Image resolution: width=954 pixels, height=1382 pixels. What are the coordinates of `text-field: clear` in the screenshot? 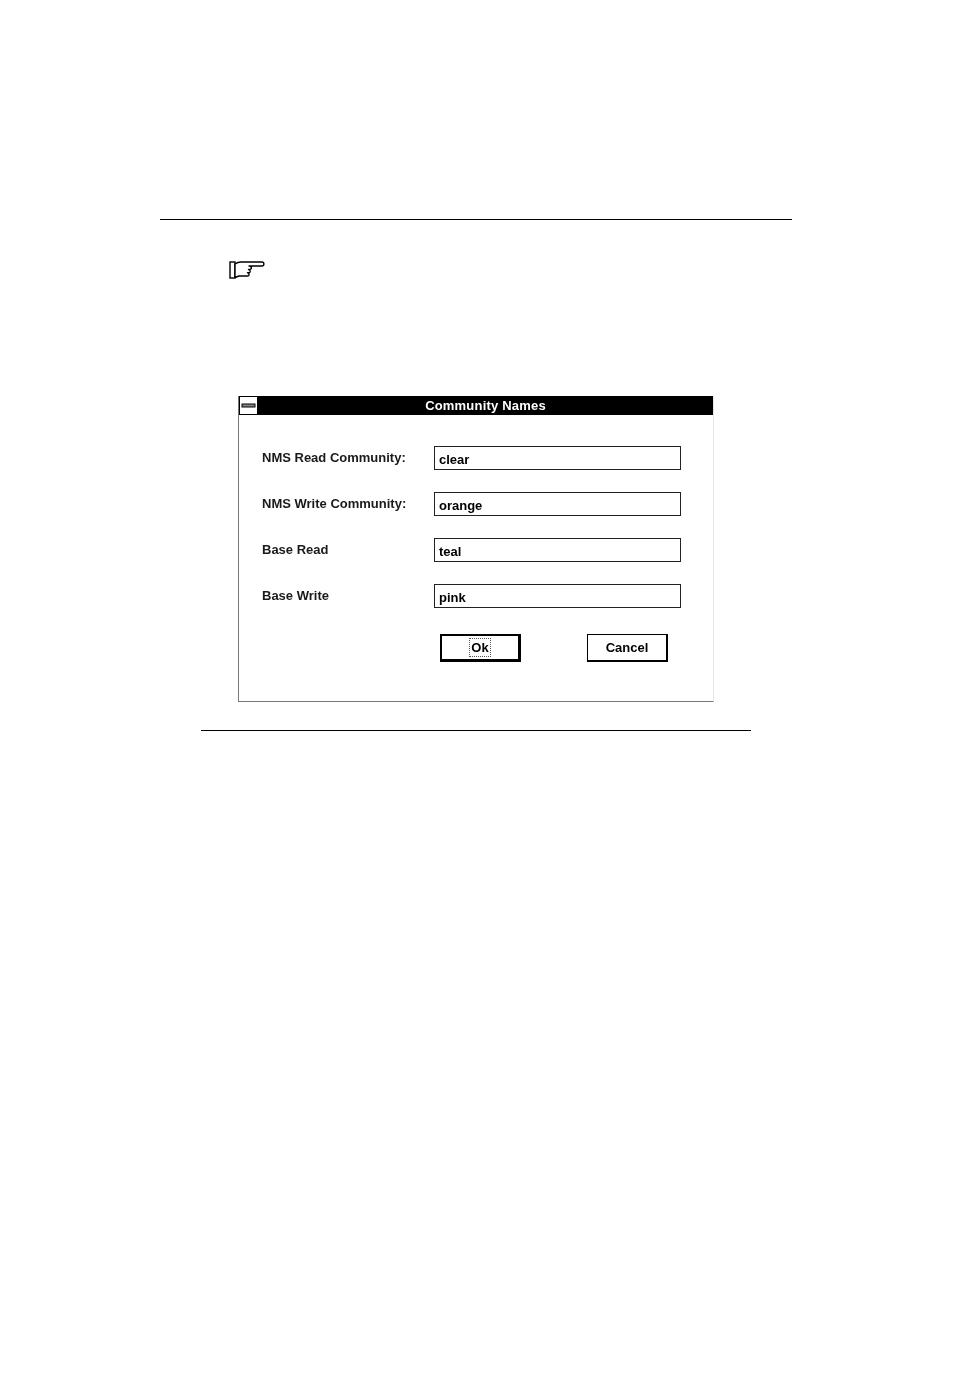 It's located at (557, 458).